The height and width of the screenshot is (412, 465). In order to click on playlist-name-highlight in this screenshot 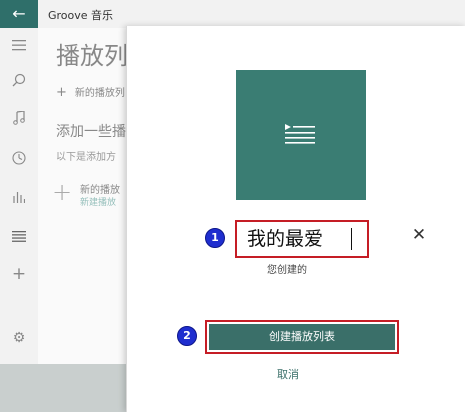, I will do `click(302, 239)`.